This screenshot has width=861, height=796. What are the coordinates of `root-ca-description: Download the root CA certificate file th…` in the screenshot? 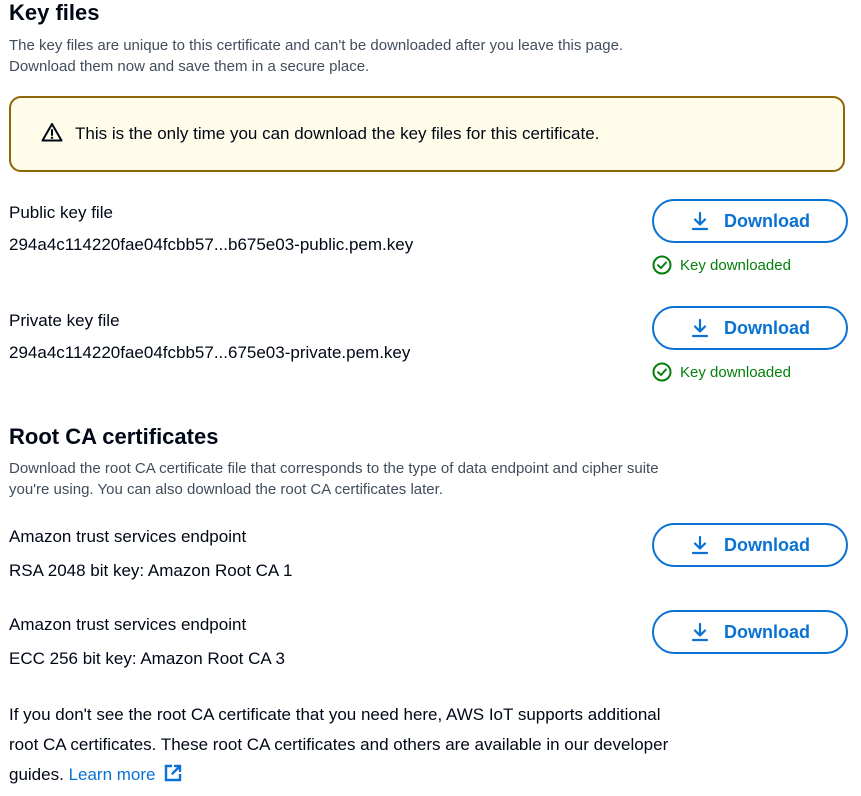 It's located at (334, 479).